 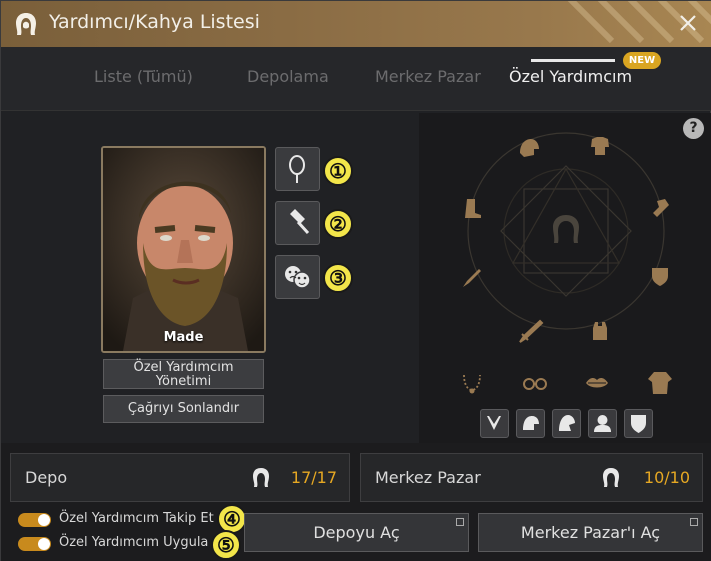 What do you see at coordinates (597, 383) in the screenshot?
I see `lips-icon` at bounding box center [597, 383].